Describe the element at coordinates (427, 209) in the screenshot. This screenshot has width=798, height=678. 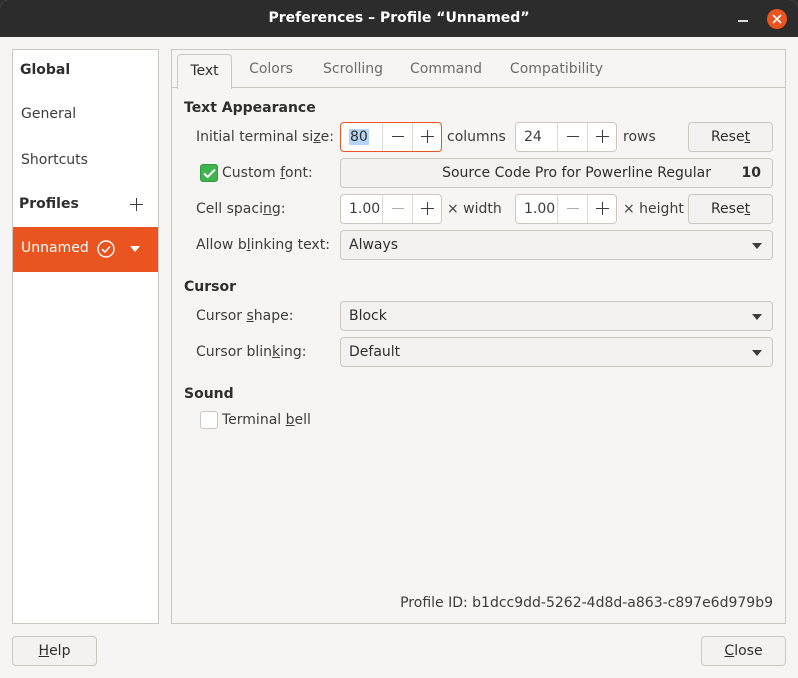
I see `cell-width-increment-plus-icon` at that location.